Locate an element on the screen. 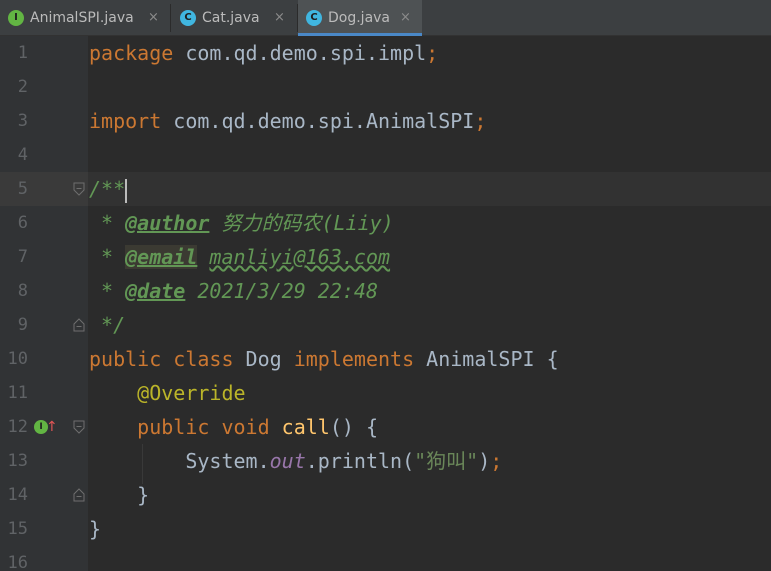  javadoc-author-value: 努力的码农(Liiy) is located at coordinates (301, 223).